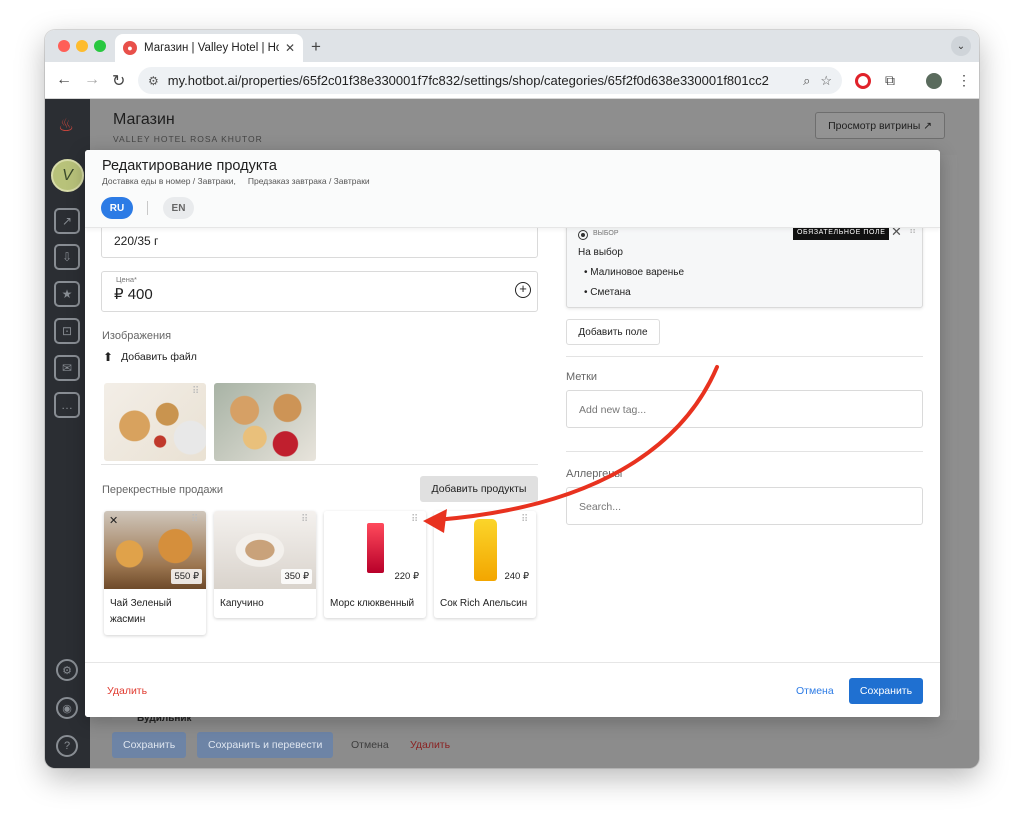 The width and height of the screenshot is (1024, 828). I want to click on cross-sales-label: Перекрестные продажи, so click(162, 490).